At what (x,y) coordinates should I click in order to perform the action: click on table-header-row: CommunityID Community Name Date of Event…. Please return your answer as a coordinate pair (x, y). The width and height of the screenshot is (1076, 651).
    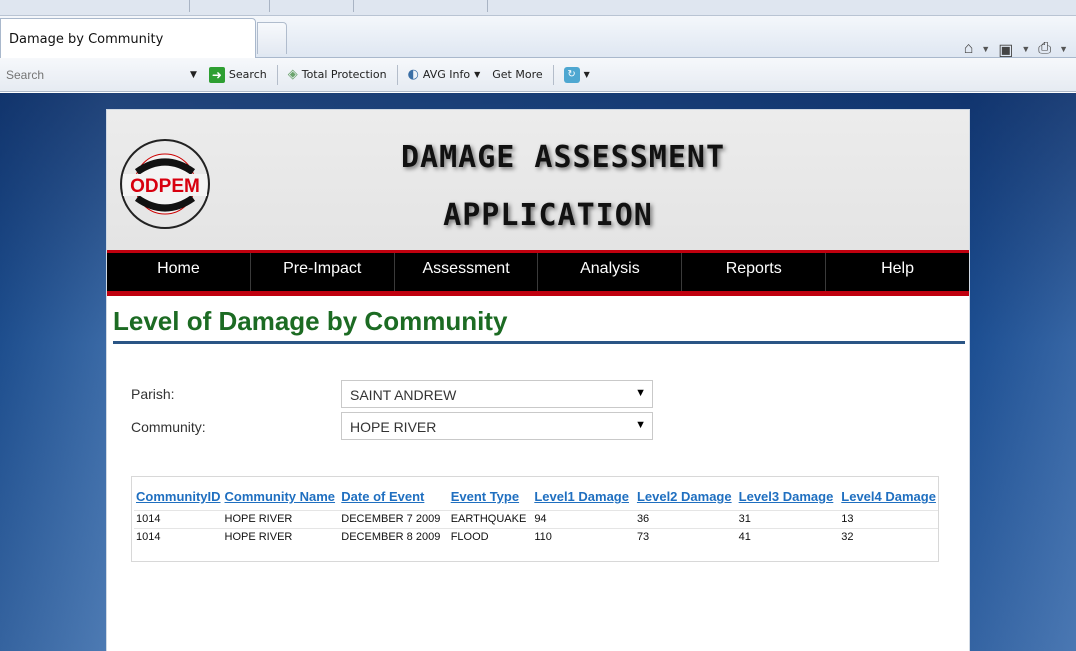
    Looking at the image, I should click on (536, 499).